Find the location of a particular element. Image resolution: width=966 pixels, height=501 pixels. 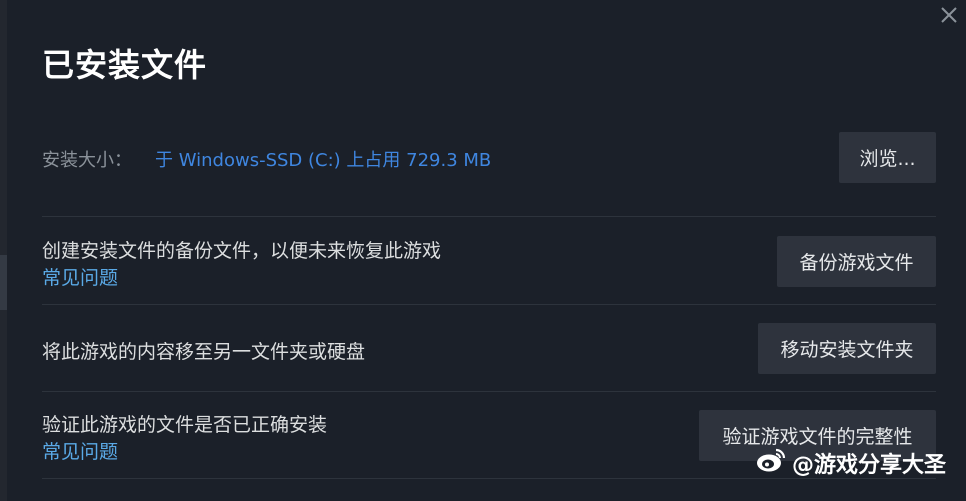

dialog-title: 已安装文件 is located at coordinates (125, 65).